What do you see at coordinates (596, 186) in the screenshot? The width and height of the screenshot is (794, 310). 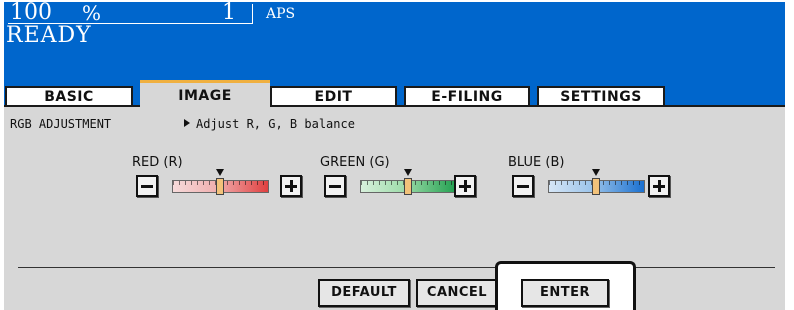 I see `blue-slider-handle` at bounding box center [596, 186].